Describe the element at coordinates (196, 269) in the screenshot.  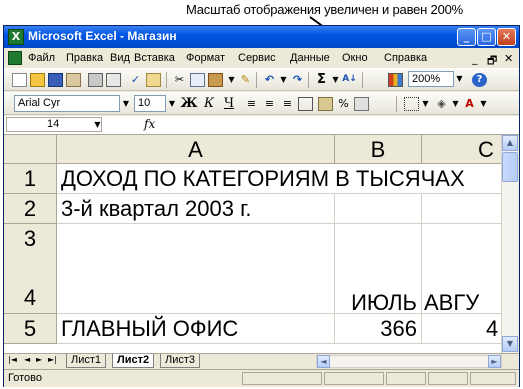
I see `cell-a3` at that location.